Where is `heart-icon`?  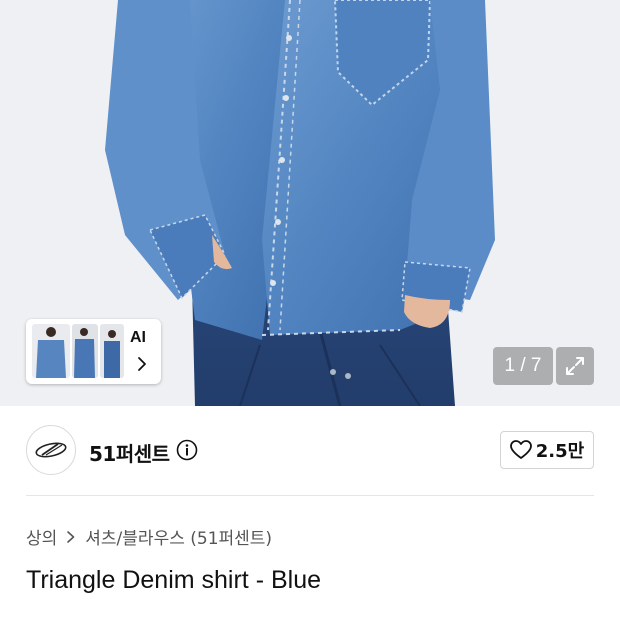 heart-icon is located at coordinates (520, 449).